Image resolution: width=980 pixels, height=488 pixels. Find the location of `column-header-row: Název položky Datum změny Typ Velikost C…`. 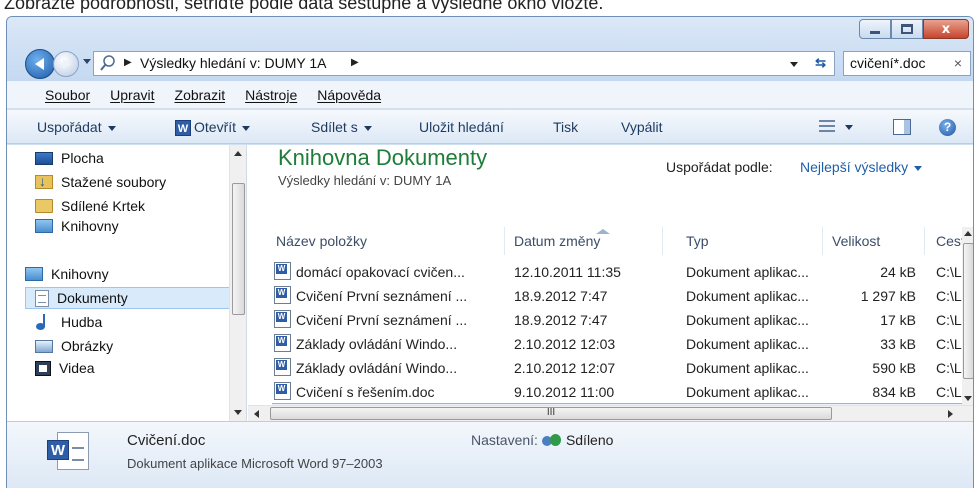

column-header-row: Název položky Datum změny Typ Velikost C… is located at coordinates (618, 241).